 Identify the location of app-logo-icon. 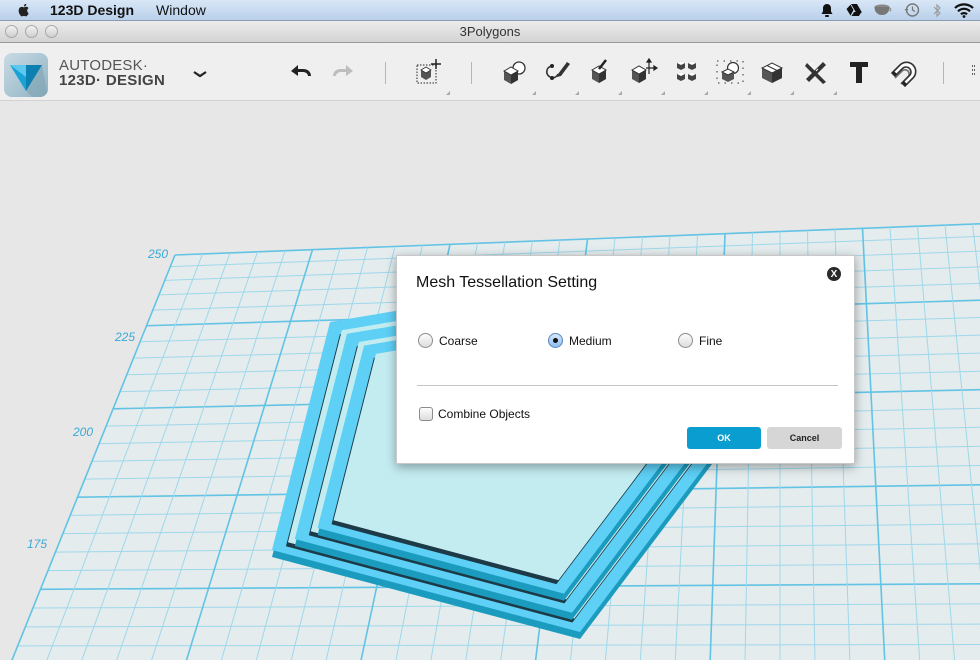
(26, 75).